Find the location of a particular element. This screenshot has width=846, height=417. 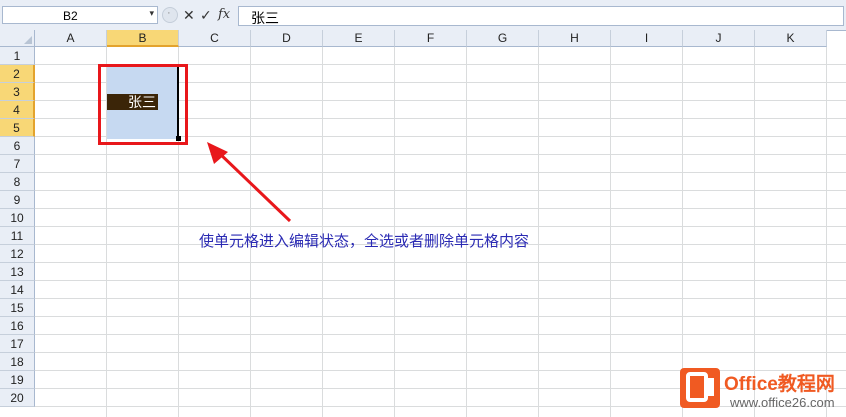

watermark: Office教程网 www.office26.com is located at coordinates (758, 391).